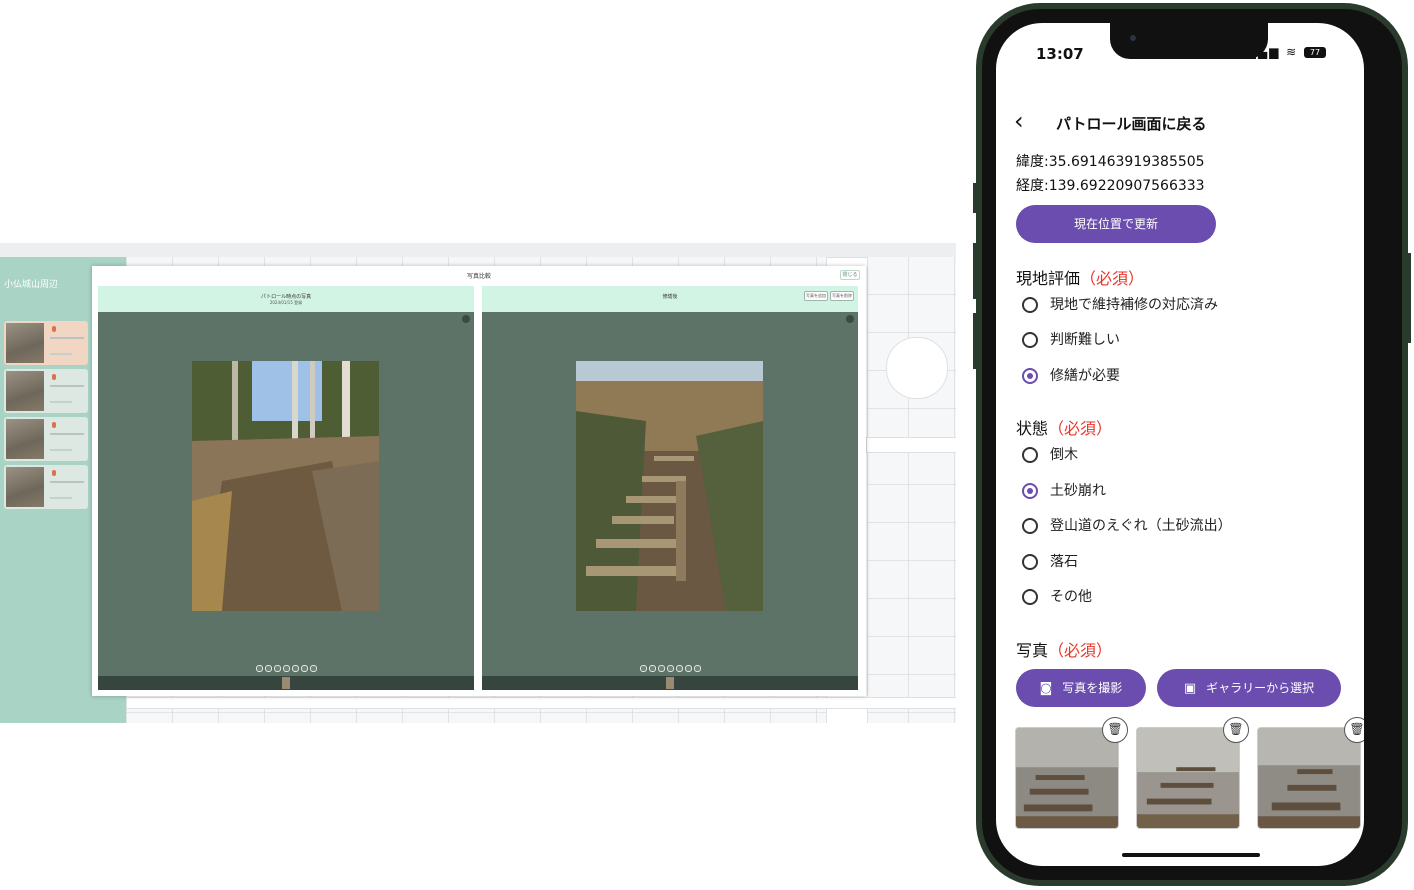  I want to click on panel-title: 修繕後, so click(670, 297).